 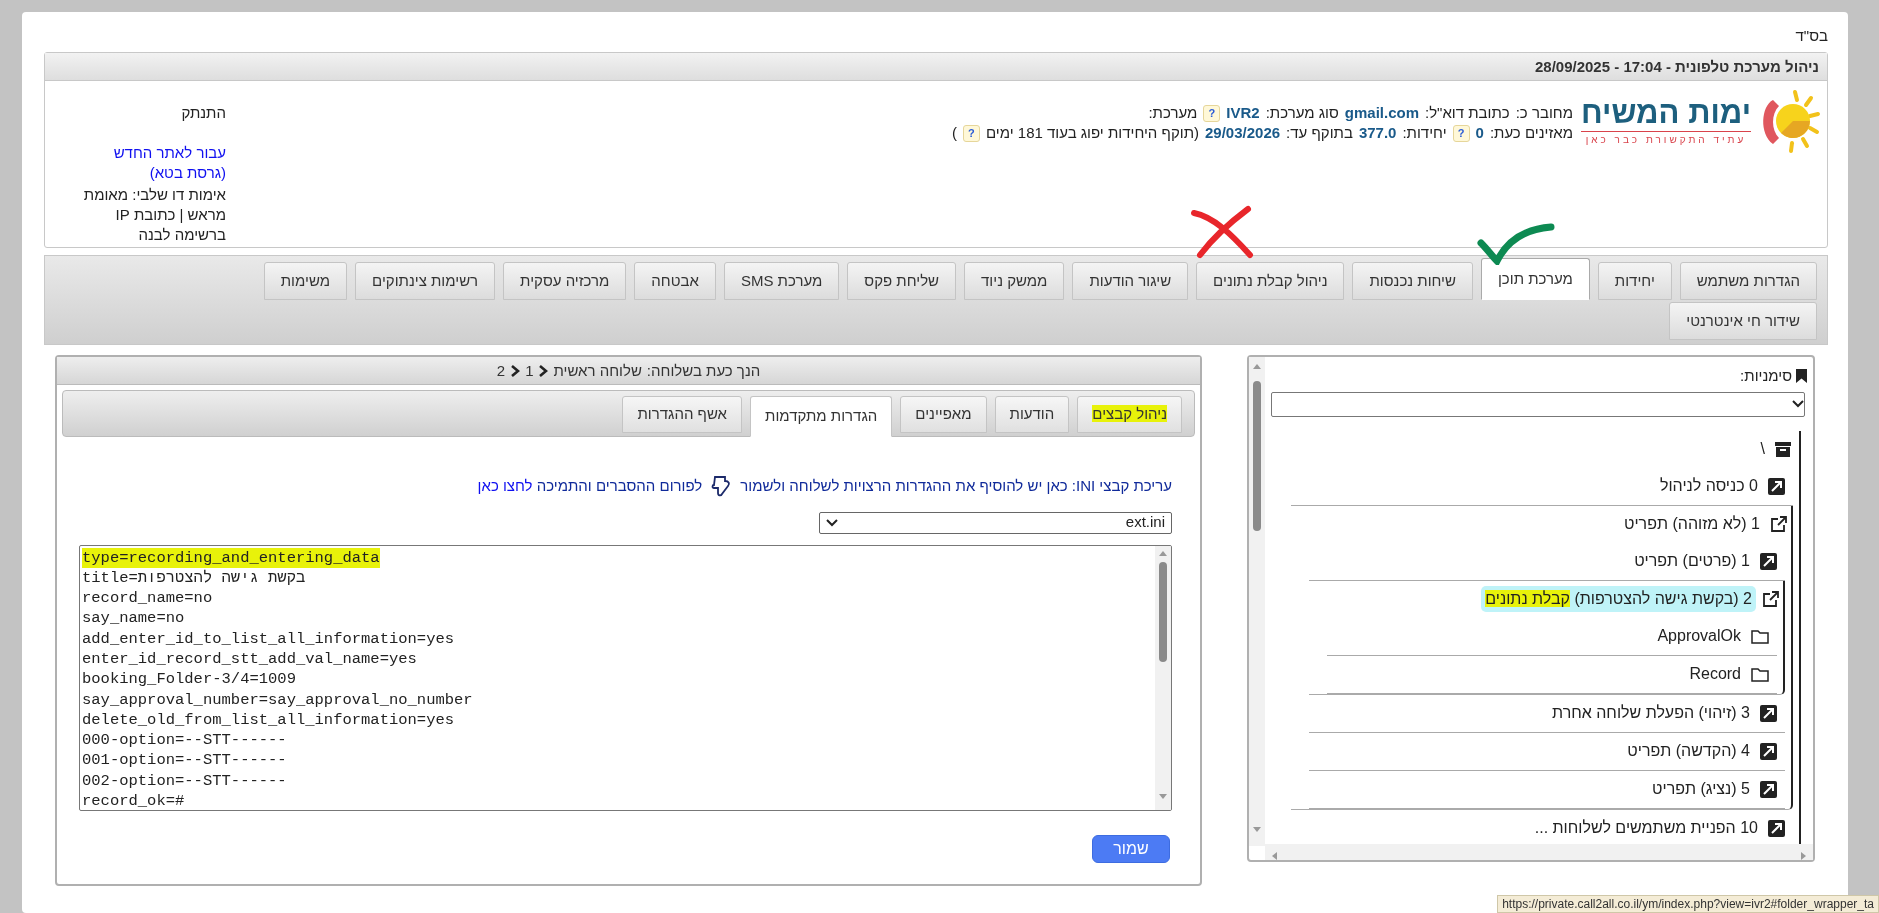 I want to click on bookmarks-label: סימניות:, so click(x=1766, y=376).